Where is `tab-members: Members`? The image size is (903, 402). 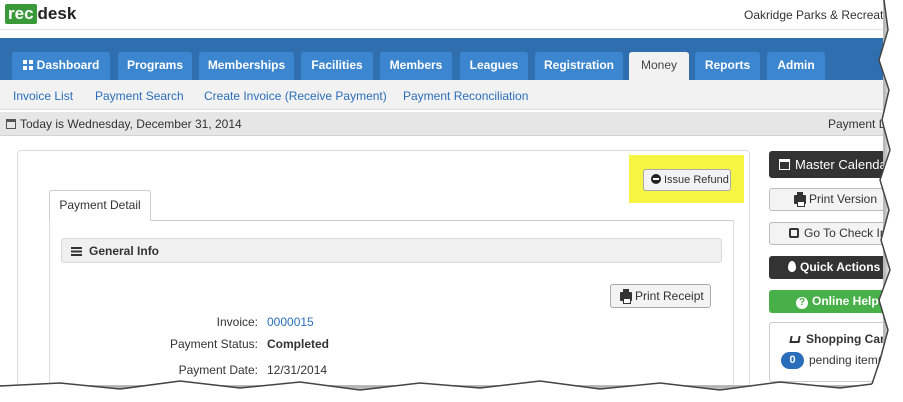 tab-members: Members is located at coordinates (416, 66).